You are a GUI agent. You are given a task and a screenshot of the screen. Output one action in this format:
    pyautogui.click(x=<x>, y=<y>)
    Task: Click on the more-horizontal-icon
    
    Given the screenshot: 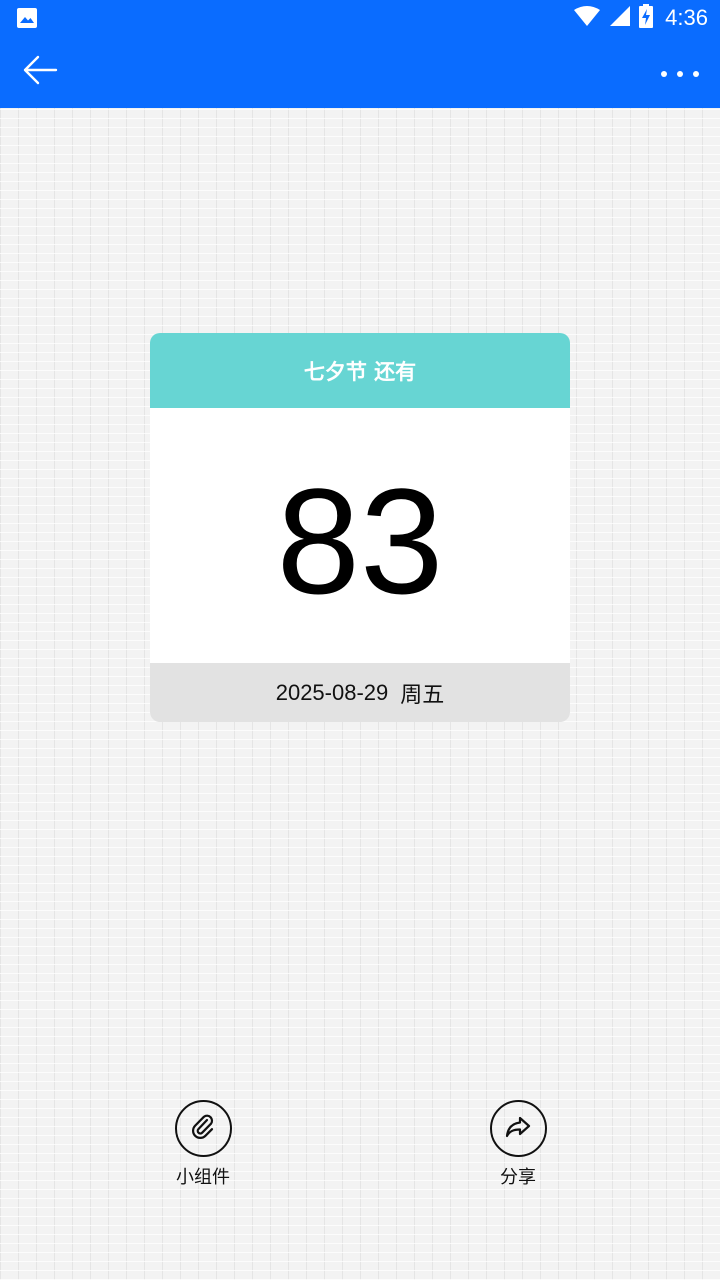 What is the action you would take?
    pyautogui.click(x=680, y=72)
    